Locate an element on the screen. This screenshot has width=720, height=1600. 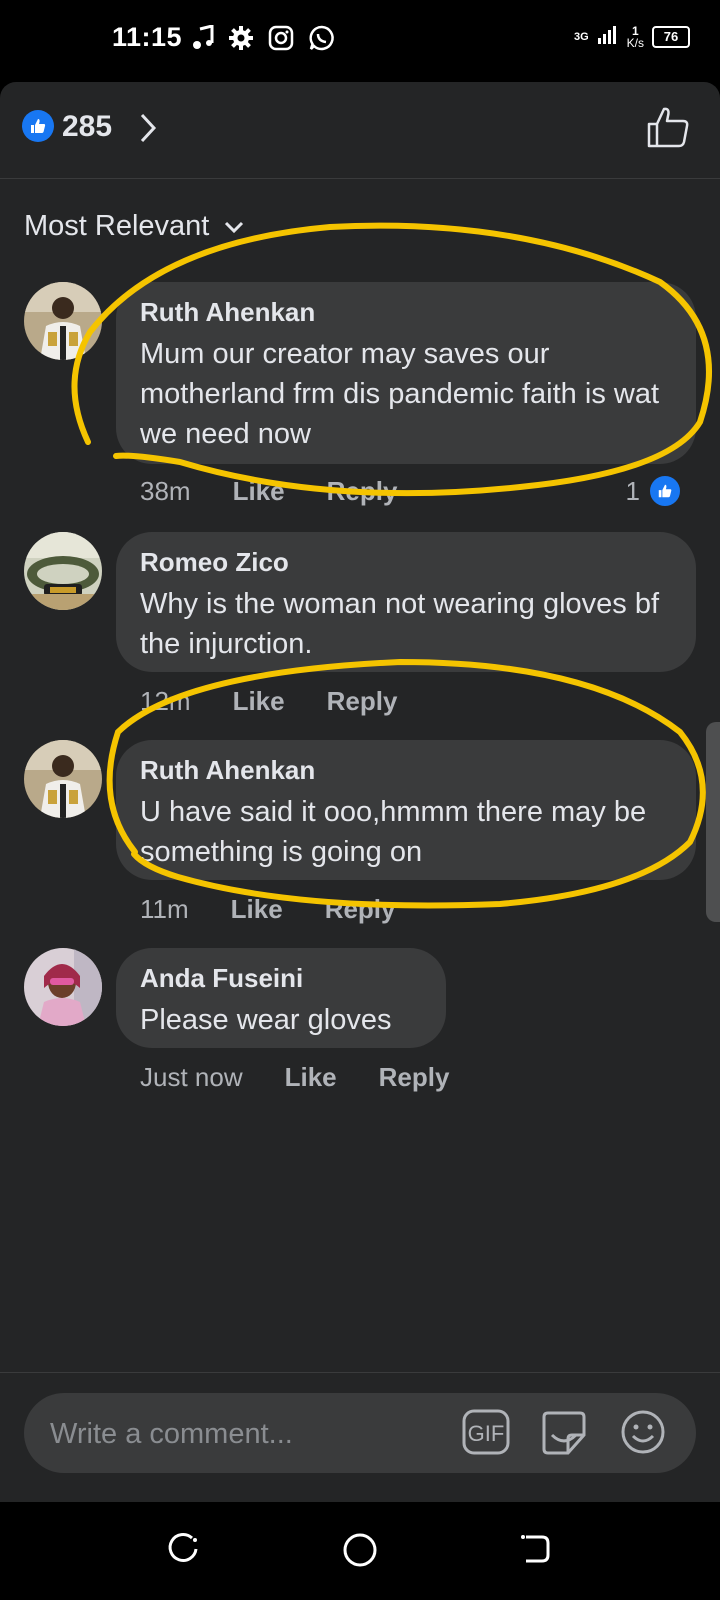
home-button is located at coordinates (360, 1552).